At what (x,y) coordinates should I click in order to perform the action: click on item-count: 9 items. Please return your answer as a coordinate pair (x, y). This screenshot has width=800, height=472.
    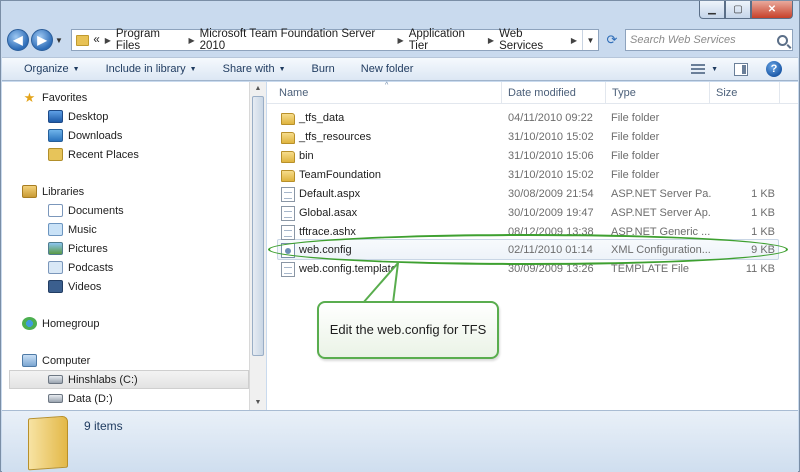
    Looking at the image, I should click on (103, 426).